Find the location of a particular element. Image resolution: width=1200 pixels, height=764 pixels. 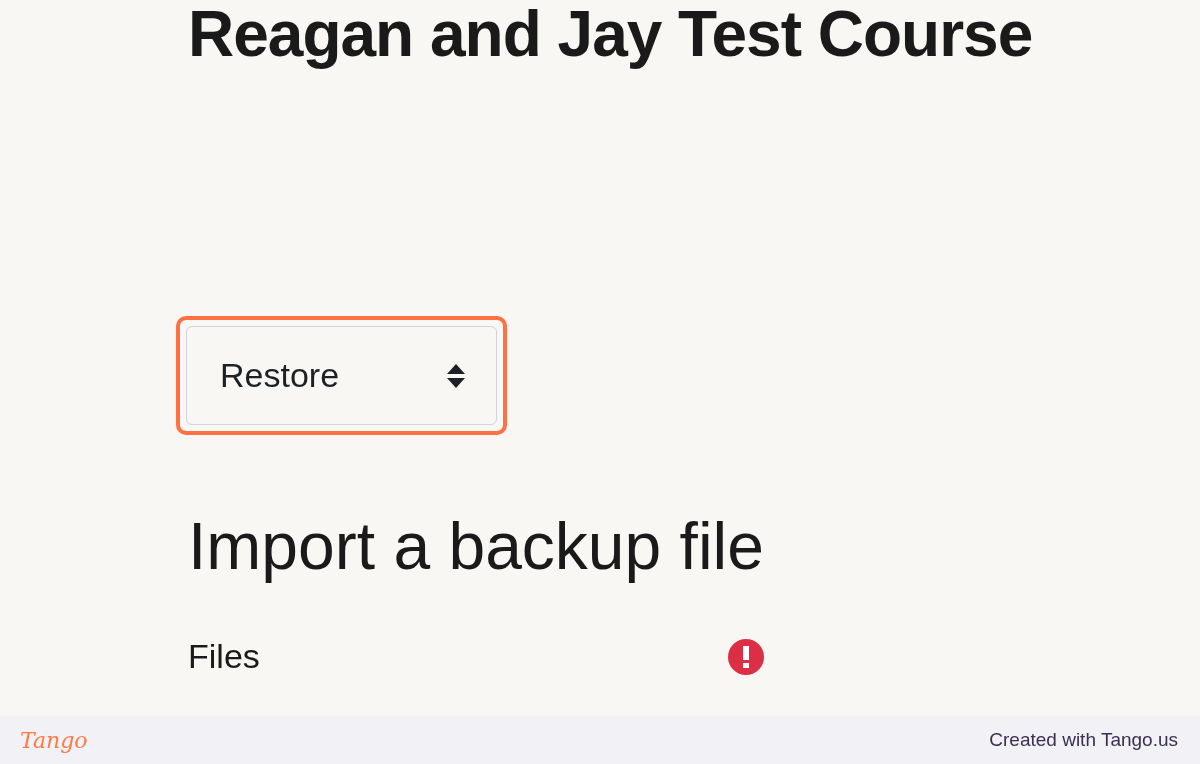

restore-select: Restore is located at coordinates (341, 375).